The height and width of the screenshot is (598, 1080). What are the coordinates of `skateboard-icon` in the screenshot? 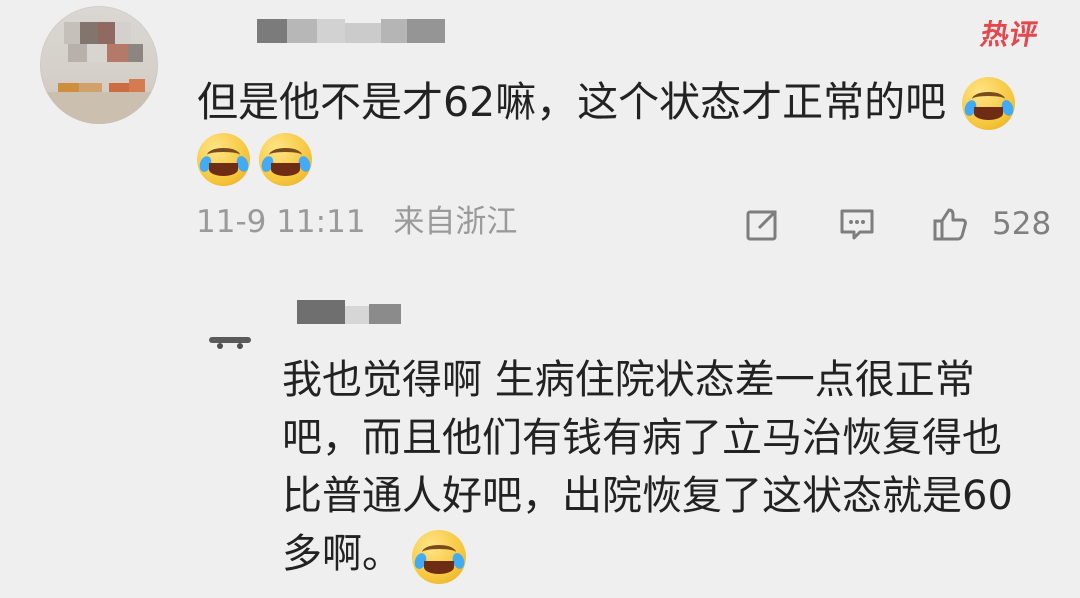 It's located at (230, 340).